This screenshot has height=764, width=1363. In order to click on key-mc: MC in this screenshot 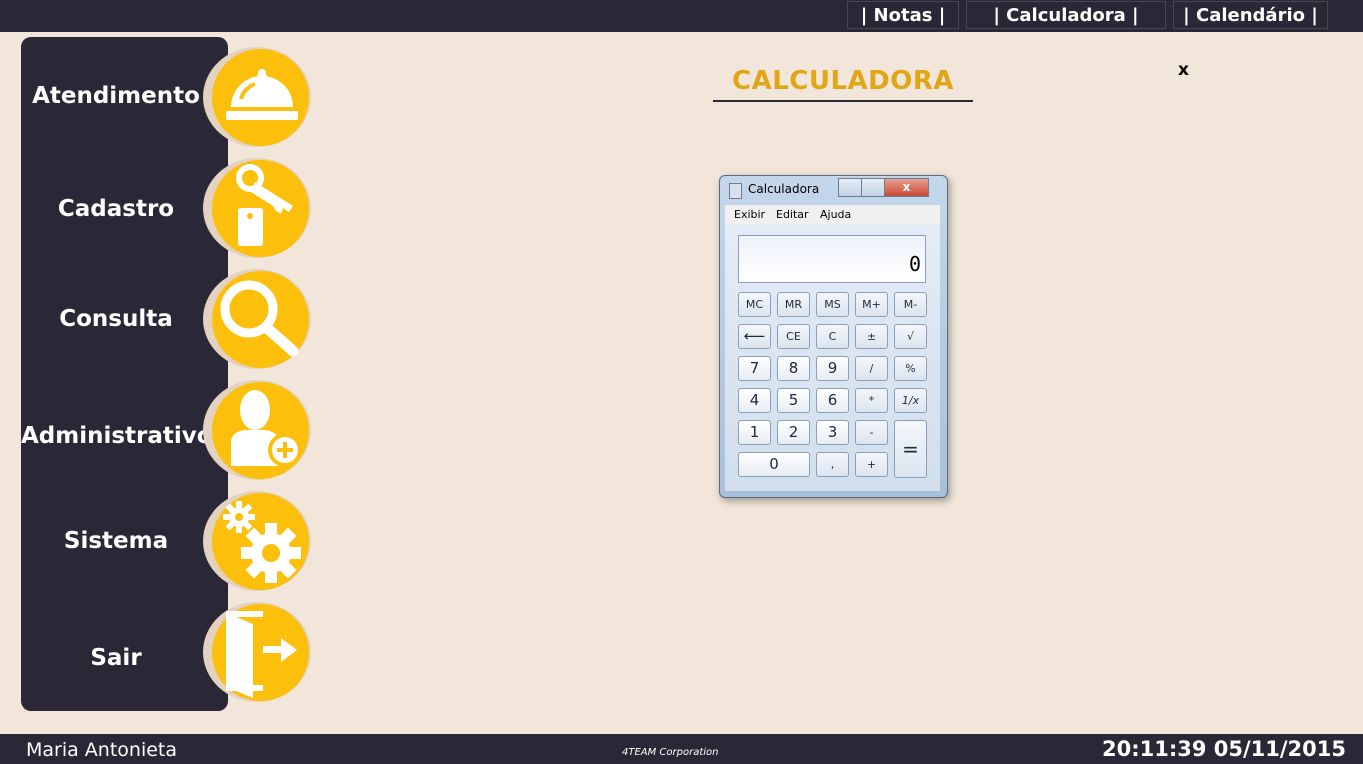, I will do `click(754, 304)`.